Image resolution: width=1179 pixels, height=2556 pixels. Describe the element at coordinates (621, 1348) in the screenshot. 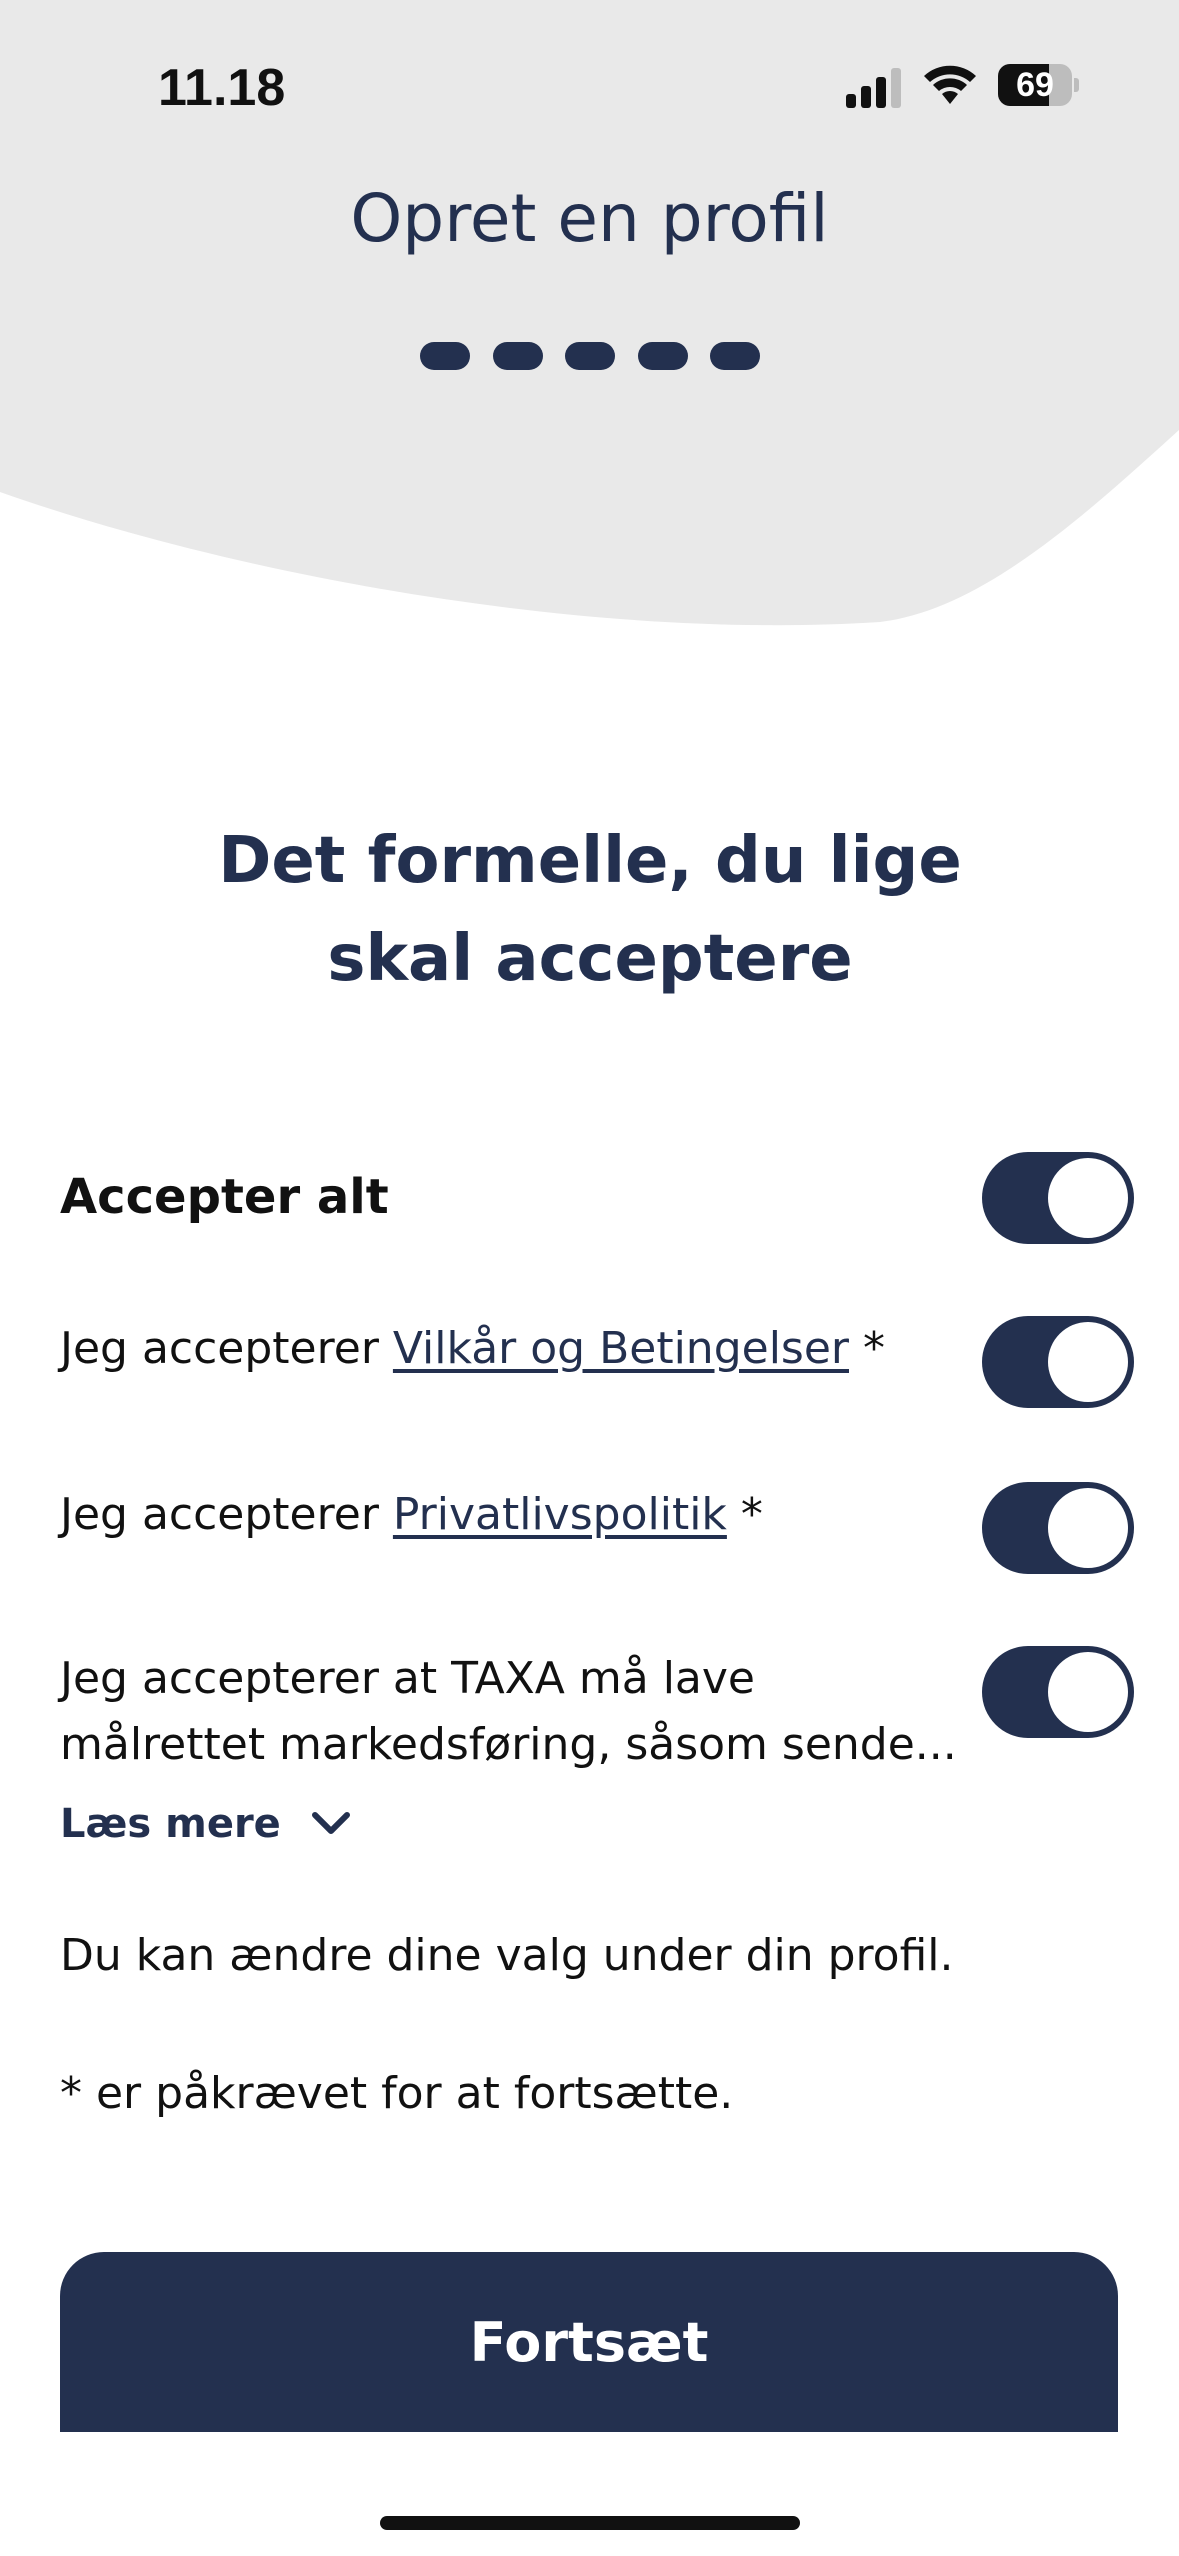

I see `terms-link: Vilkår og Betingelser` at that location.